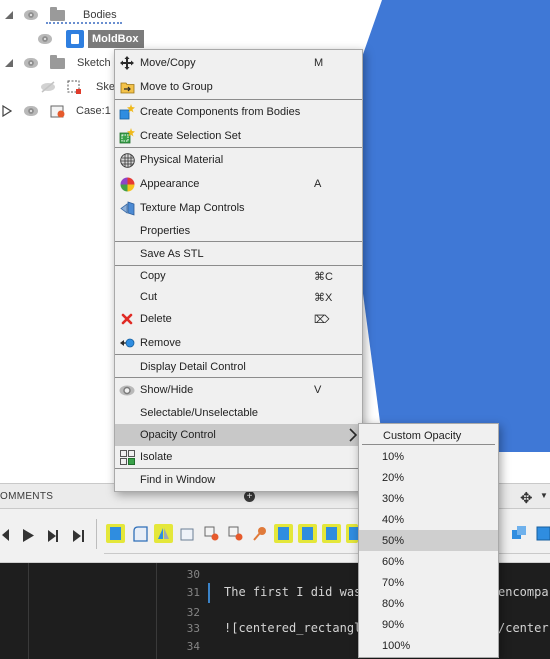  Describe the element at coordinates (238, 457) in the screenshot. I see `menu-item-isolate: Isolate` at that location.